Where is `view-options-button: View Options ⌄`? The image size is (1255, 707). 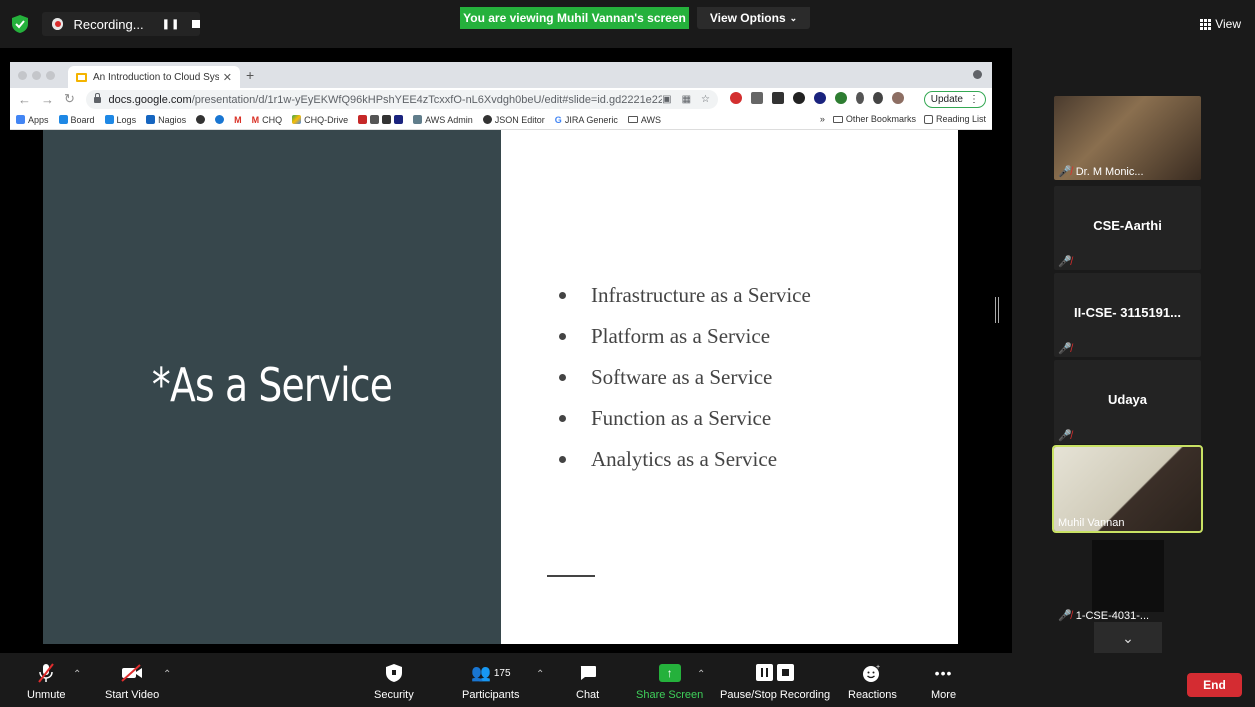
view-options-button: View Options ⌄ is located at coordinates (753, 18).